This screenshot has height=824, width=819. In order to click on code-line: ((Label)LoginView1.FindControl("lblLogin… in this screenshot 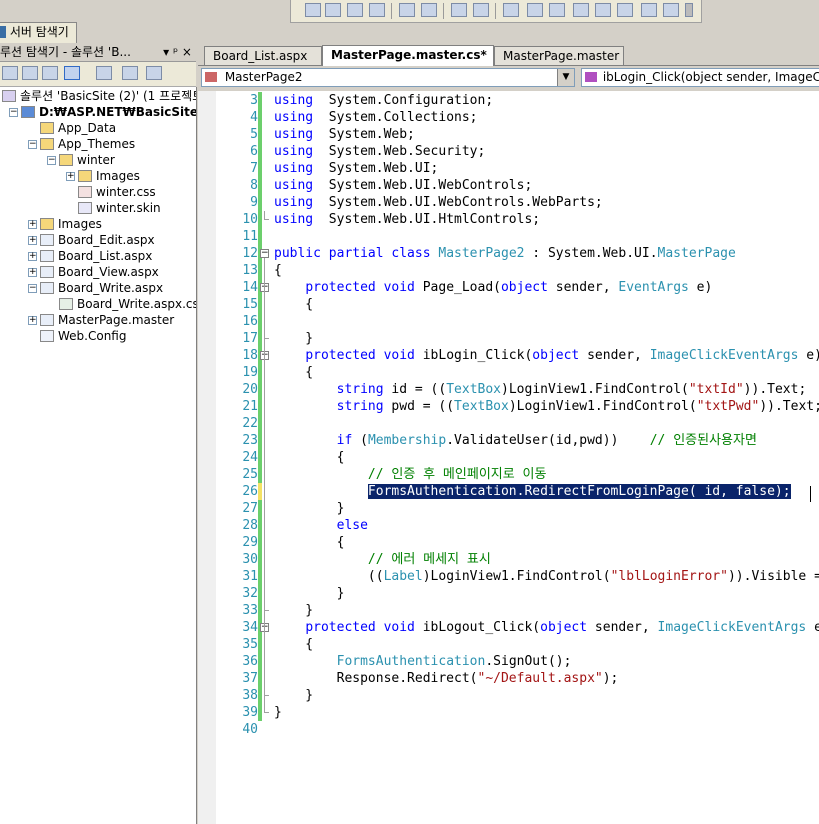, I will do `click(546, 576)`.